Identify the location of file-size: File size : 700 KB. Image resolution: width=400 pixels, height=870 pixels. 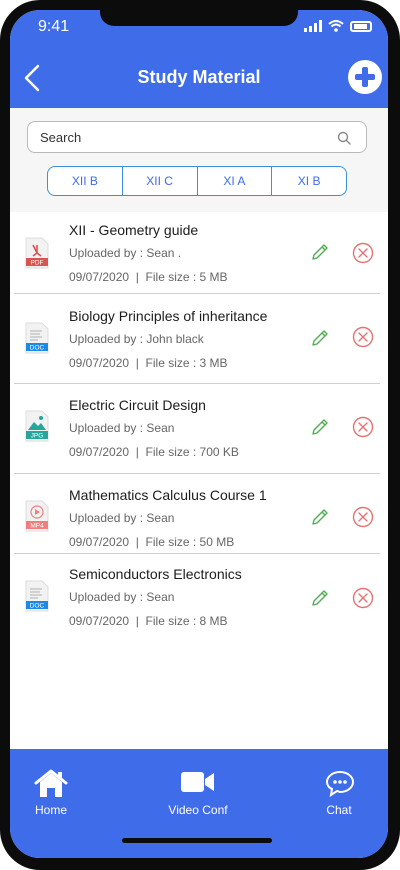
(192, 452).